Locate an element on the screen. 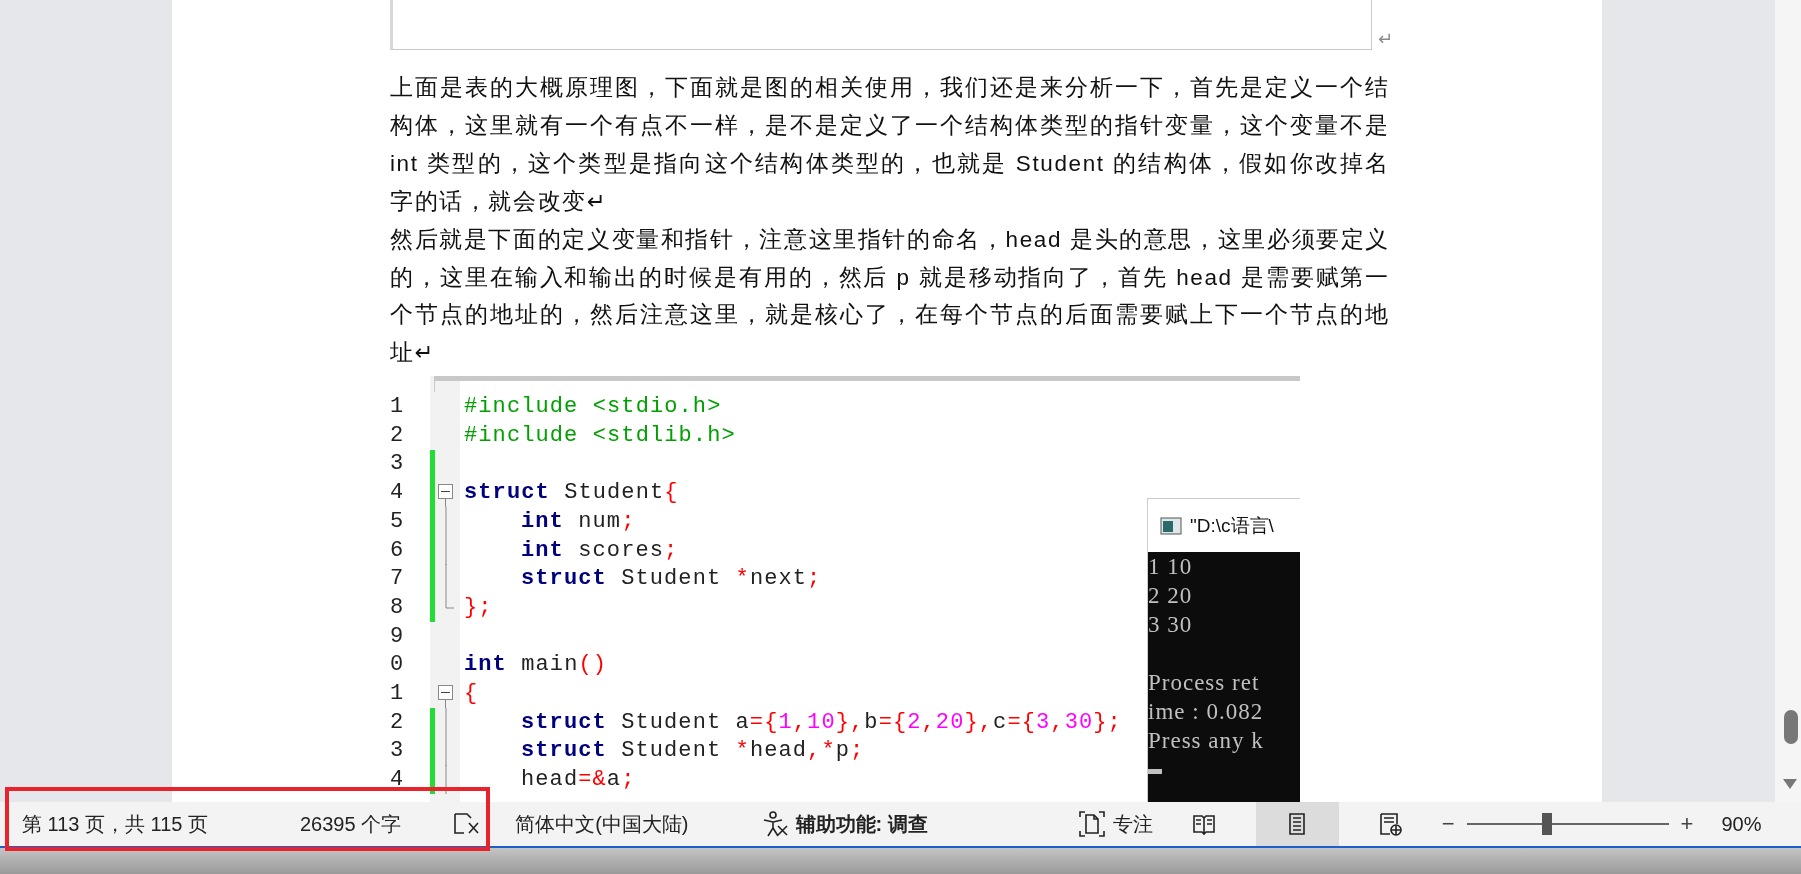  line-number: 8 is located at coordinates (397, 607).